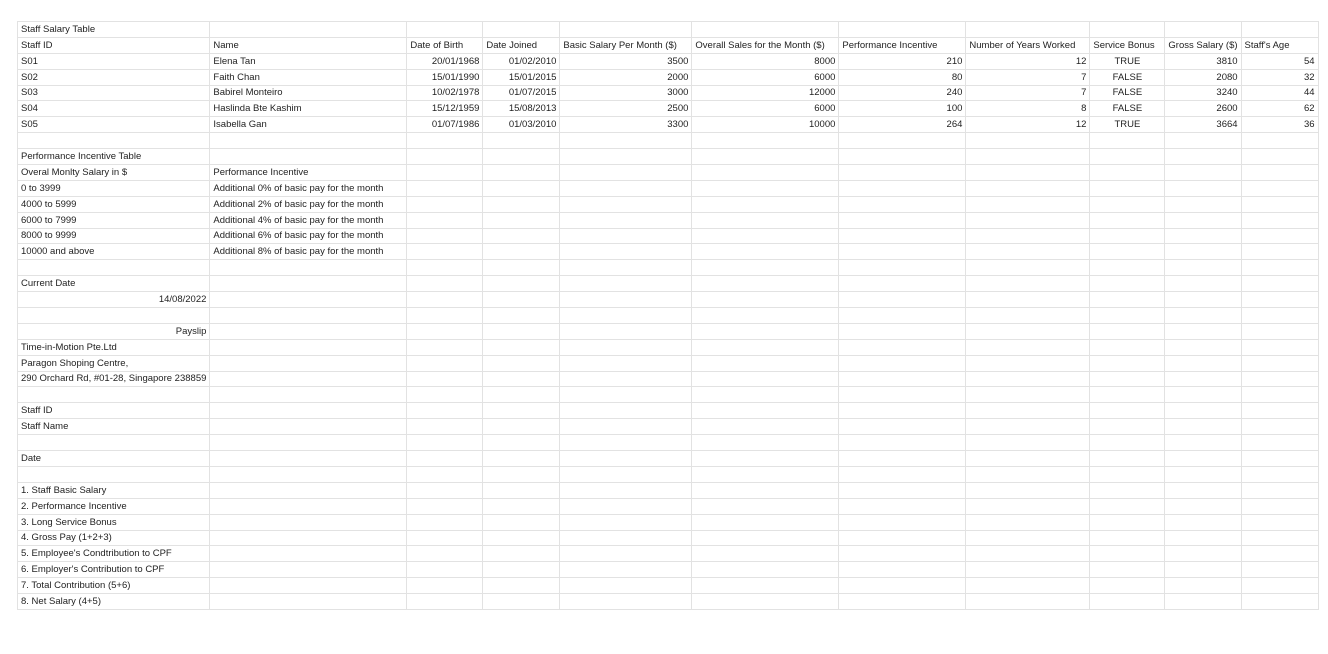 The height and width of the screenshot is (654, 1328). What do you see at coordinates (626, 109) in the screenshot?
I see `sheet-cell: 2500` at bounding box center [626, 109].